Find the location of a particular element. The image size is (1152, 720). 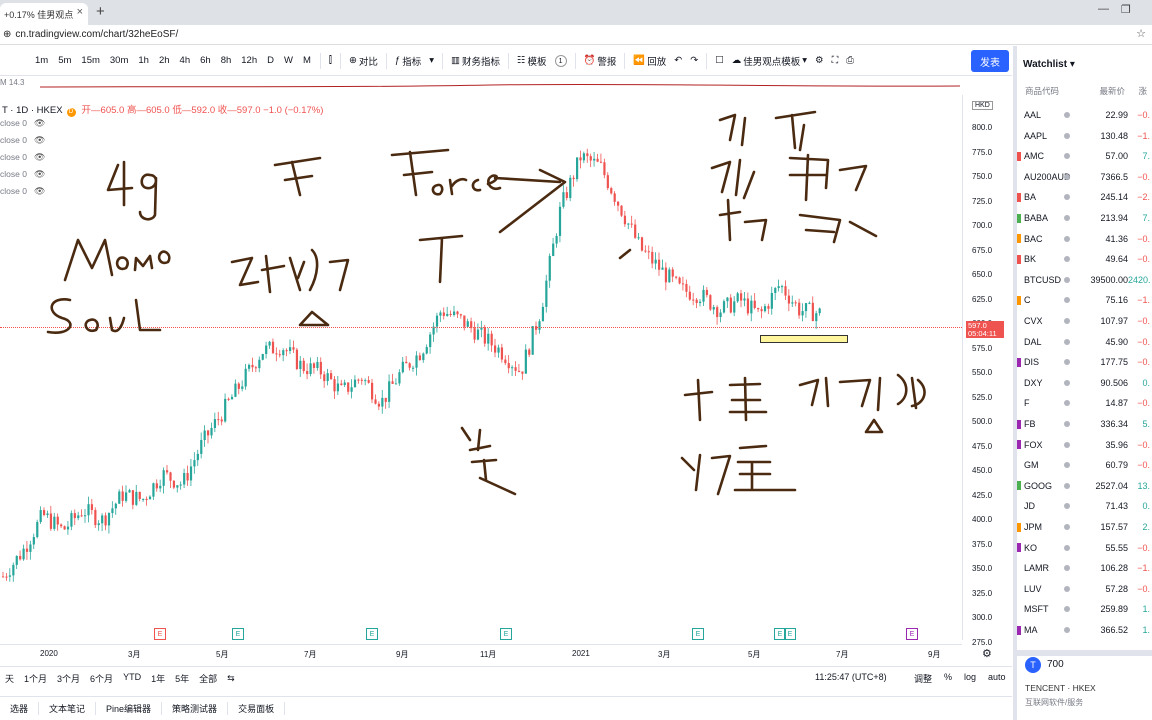

bottom-tab-3: 策略测试器 is located at coordinates (195, 708).